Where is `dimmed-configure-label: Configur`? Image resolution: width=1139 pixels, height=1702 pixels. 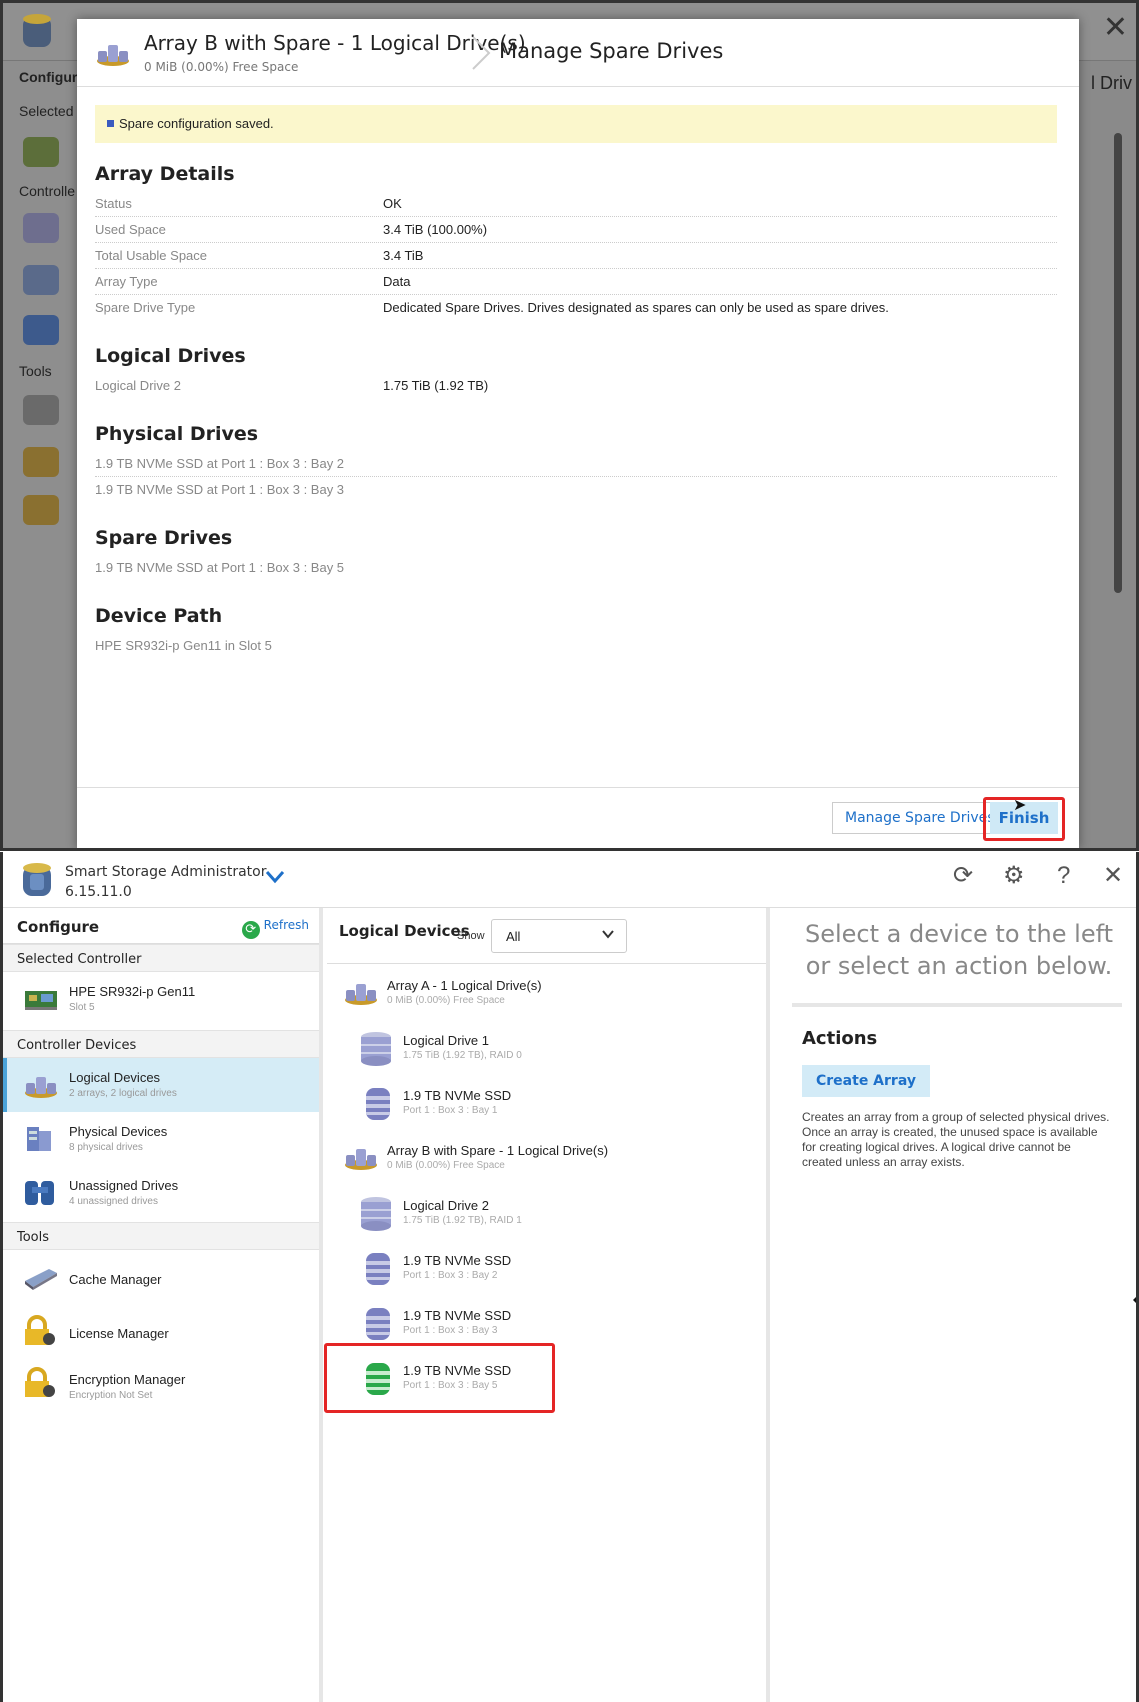
dimmed-configure-label: Configur is located at coordinates (48, 77).